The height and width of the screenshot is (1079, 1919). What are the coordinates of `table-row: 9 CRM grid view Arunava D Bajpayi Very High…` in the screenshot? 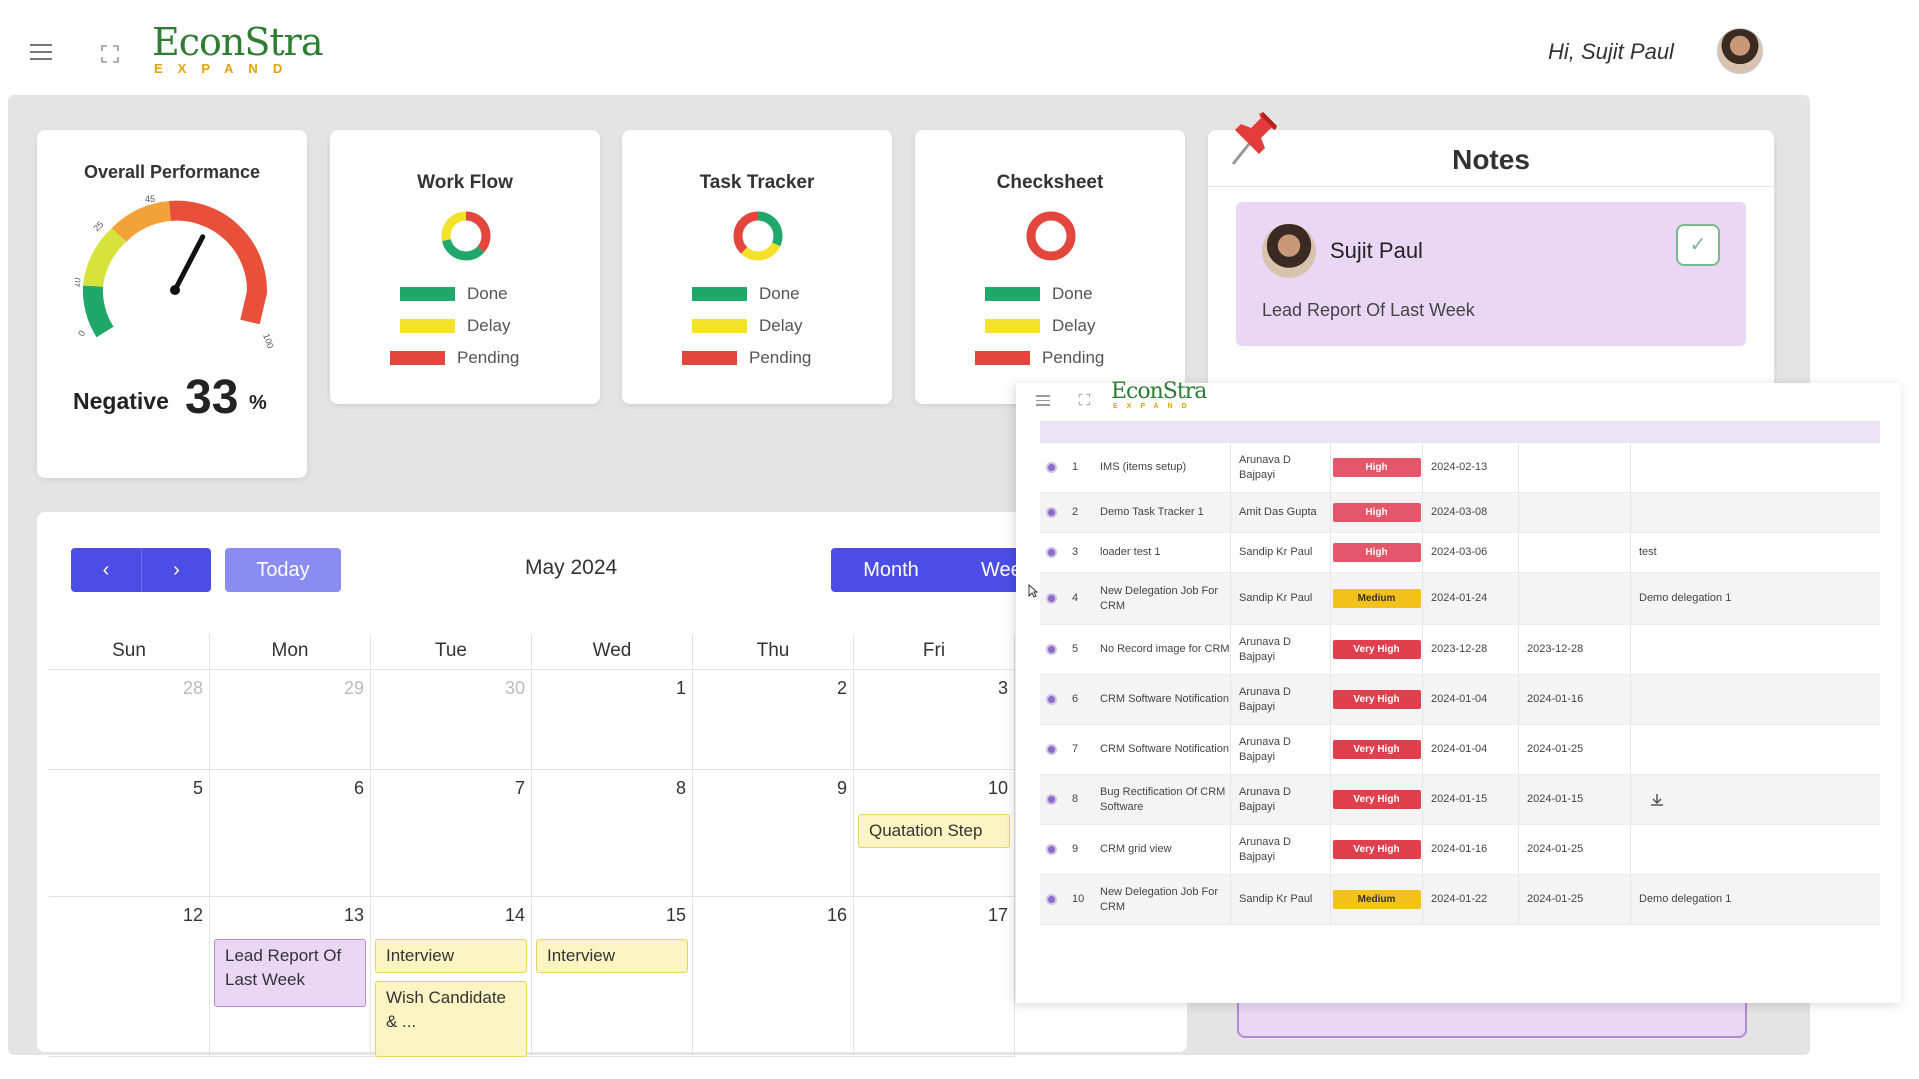 It's located at (1460, 850).